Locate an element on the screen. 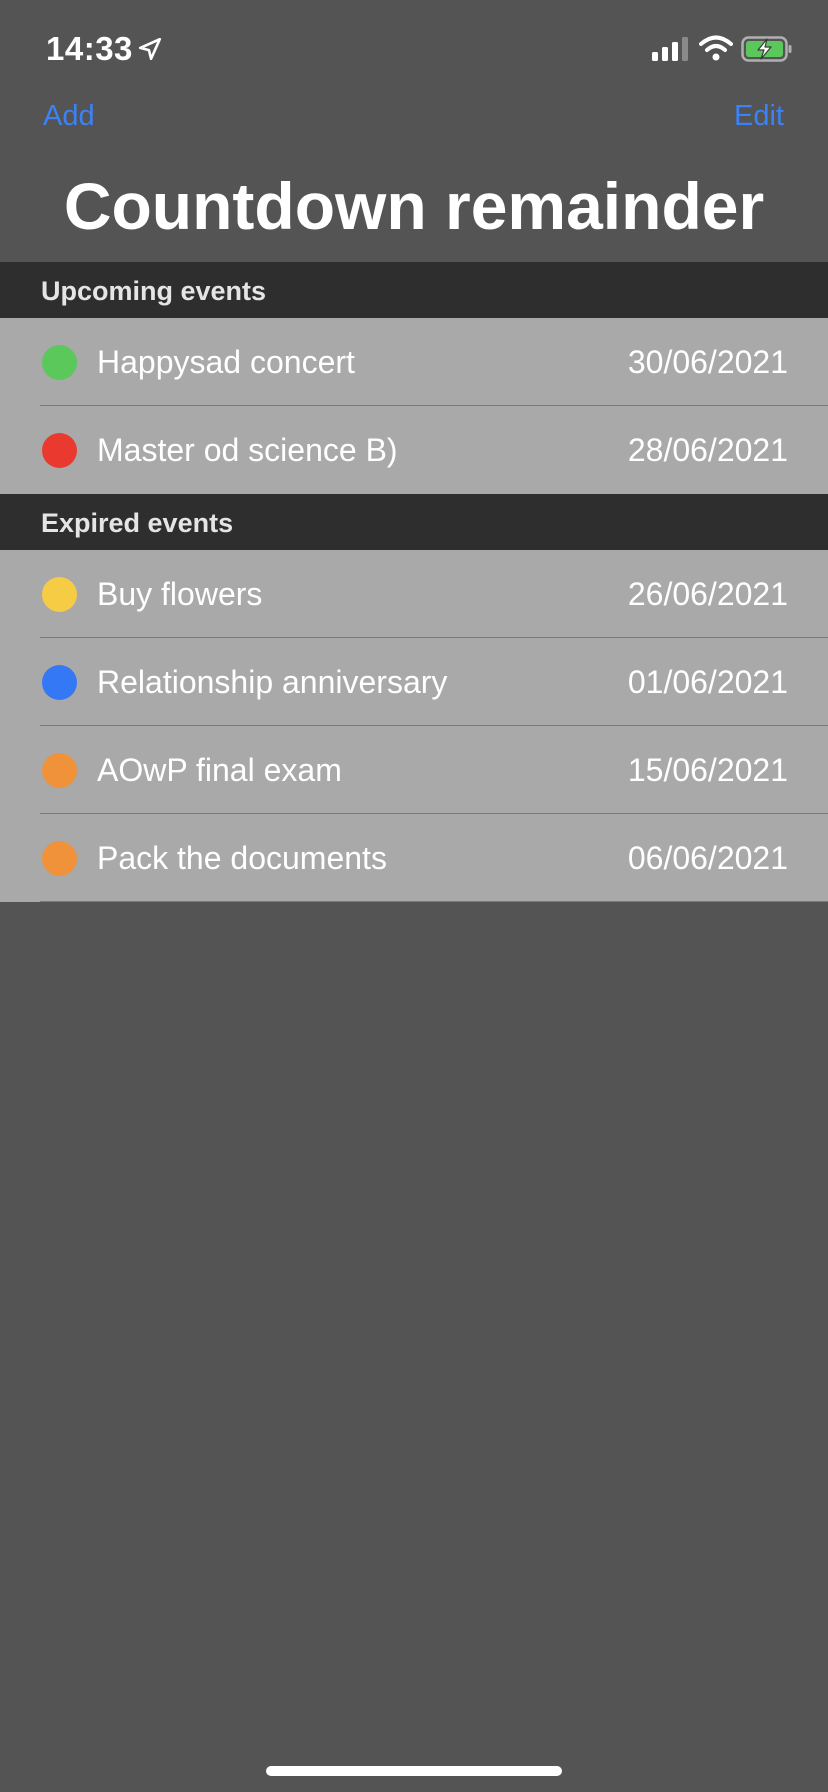 Image resolution: width=828 pixels, height=1792 pixels. event-date: 06/06/2021 is located at coordinates (707, 858).